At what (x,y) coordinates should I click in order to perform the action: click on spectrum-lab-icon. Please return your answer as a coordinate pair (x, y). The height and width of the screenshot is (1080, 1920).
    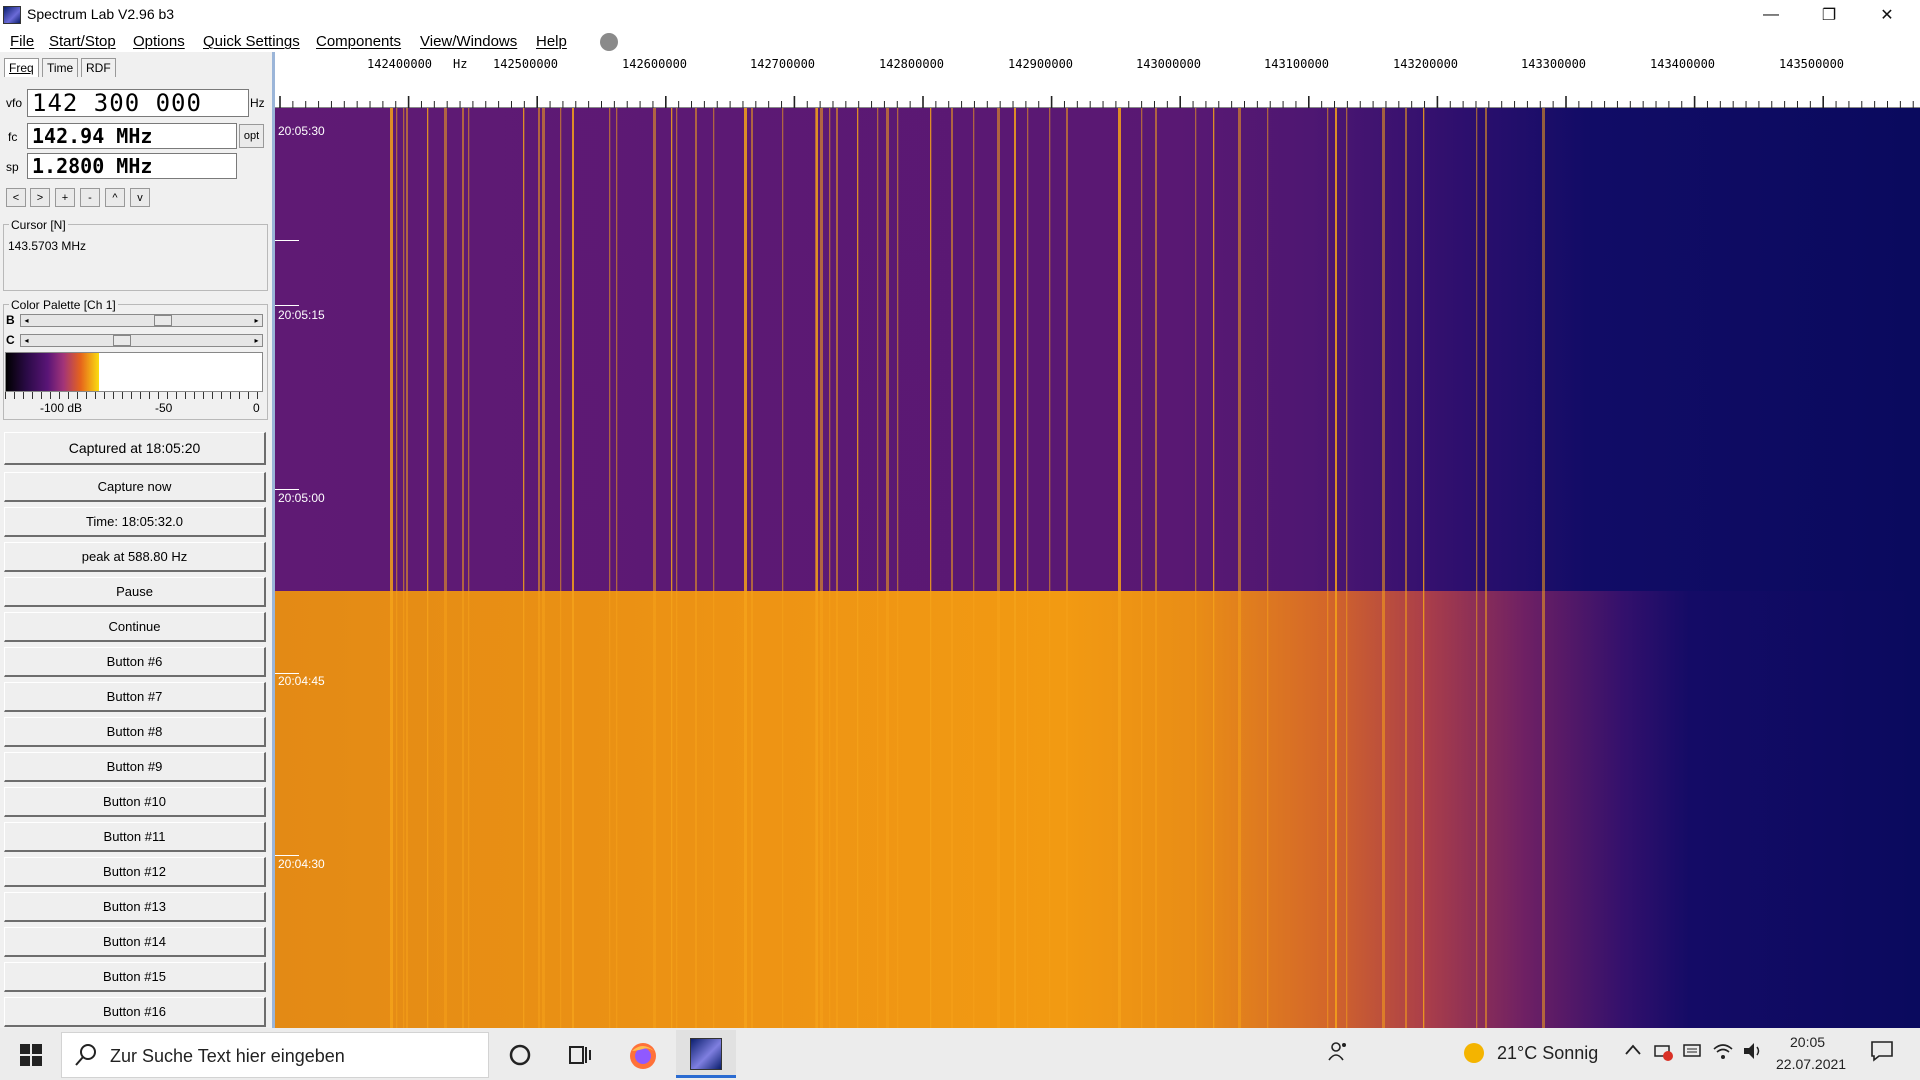
    Looking at the image, I should click on (706, 1054).